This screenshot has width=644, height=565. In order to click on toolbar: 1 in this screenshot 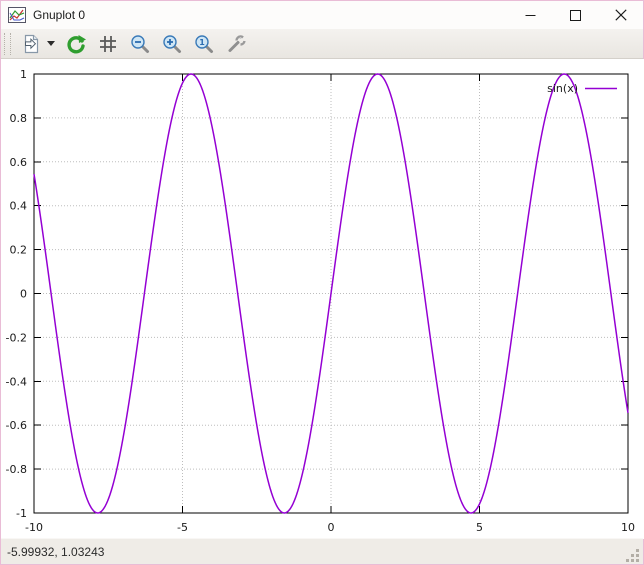, I will do `click(322, 44)`.